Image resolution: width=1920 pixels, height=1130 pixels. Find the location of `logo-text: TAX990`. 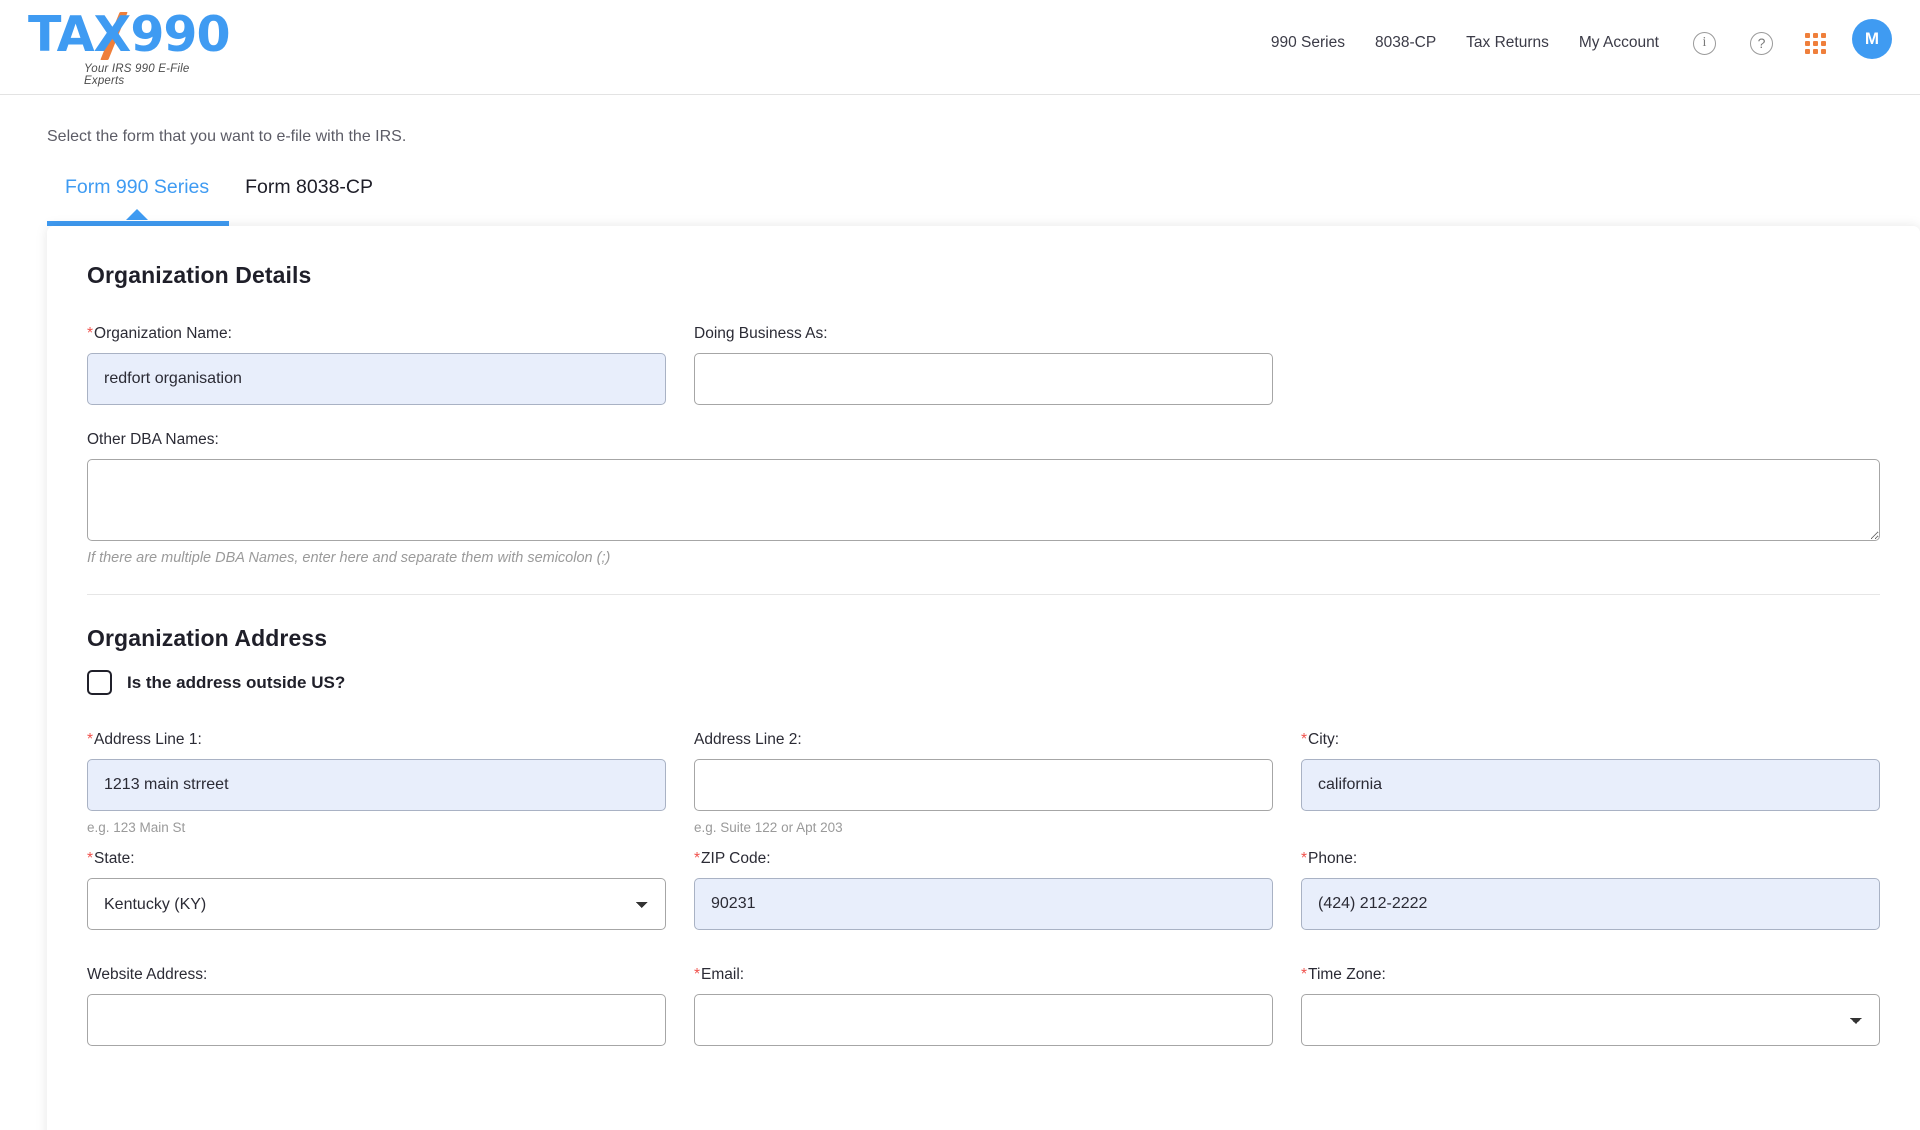

logo-text: TAX990 is located at coordinates (129, 34).